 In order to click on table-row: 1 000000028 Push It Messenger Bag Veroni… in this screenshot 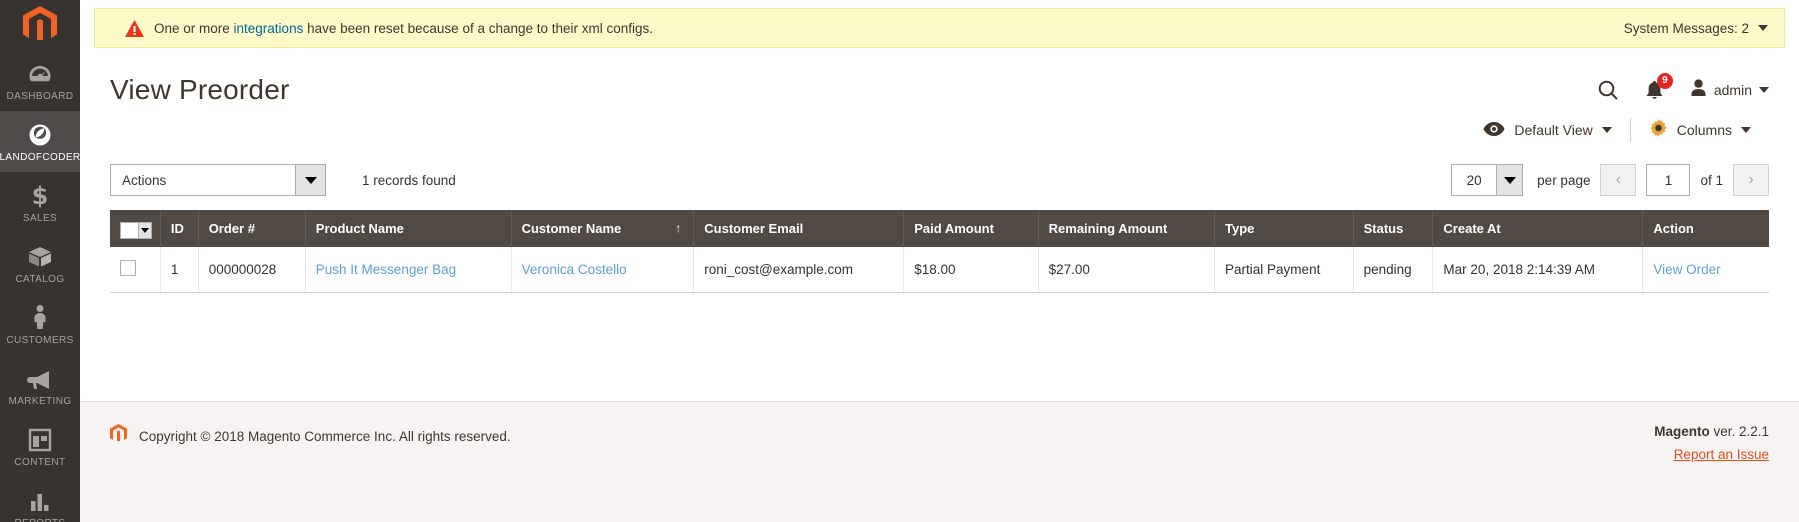, I will do `click(939, 270)`.